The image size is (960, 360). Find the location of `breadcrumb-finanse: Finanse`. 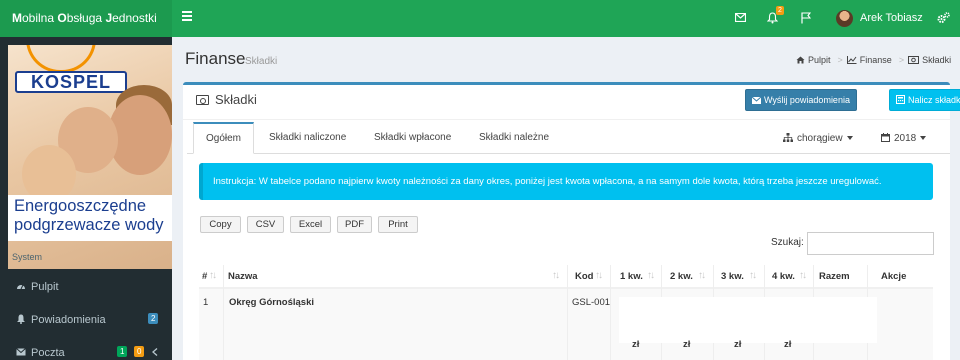

breadcrumb-finanse: Finanse is located at coordinates (876, 60).